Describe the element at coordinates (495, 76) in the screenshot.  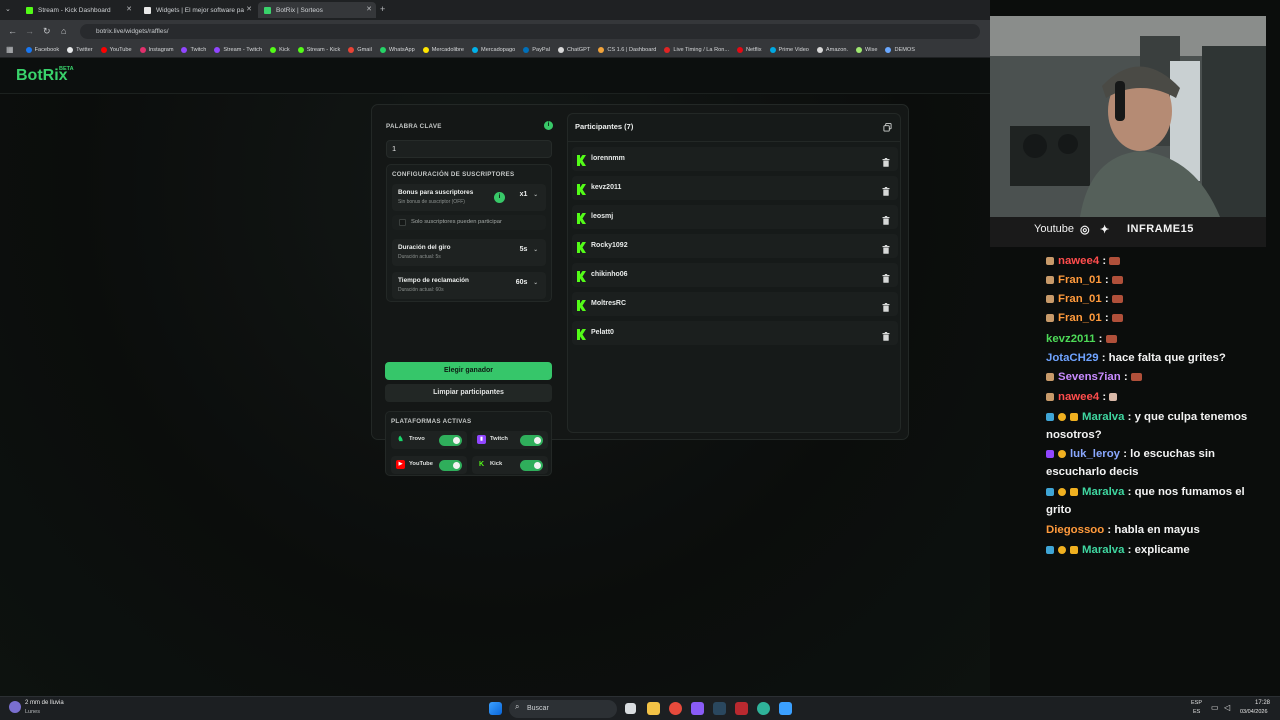
I see `site-header: BotRix BETA` at that location.